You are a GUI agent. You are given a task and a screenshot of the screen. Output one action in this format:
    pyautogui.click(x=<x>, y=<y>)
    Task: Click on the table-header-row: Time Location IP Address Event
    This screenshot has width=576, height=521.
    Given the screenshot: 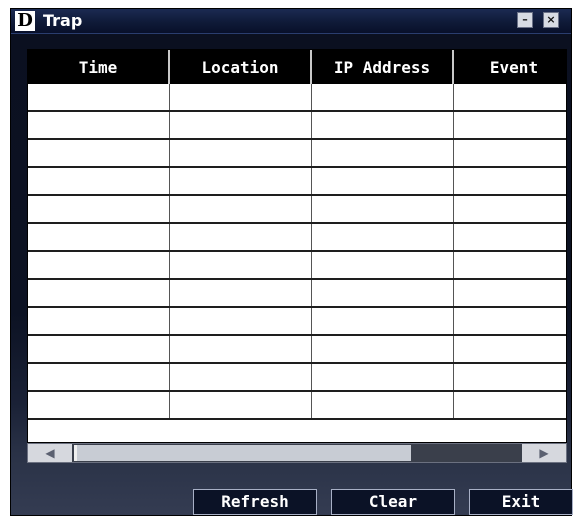 What is the action you would take?
    pyautogui.click(x=297, y=67)
    